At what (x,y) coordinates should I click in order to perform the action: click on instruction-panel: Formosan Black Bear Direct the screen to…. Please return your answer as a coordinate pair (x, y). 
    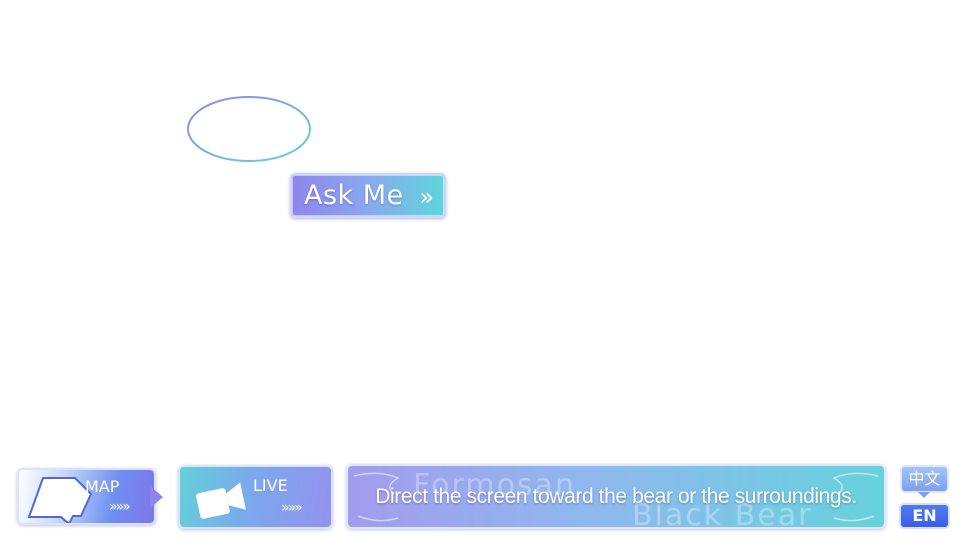
    Looking at the image, I should click on (616, 496).